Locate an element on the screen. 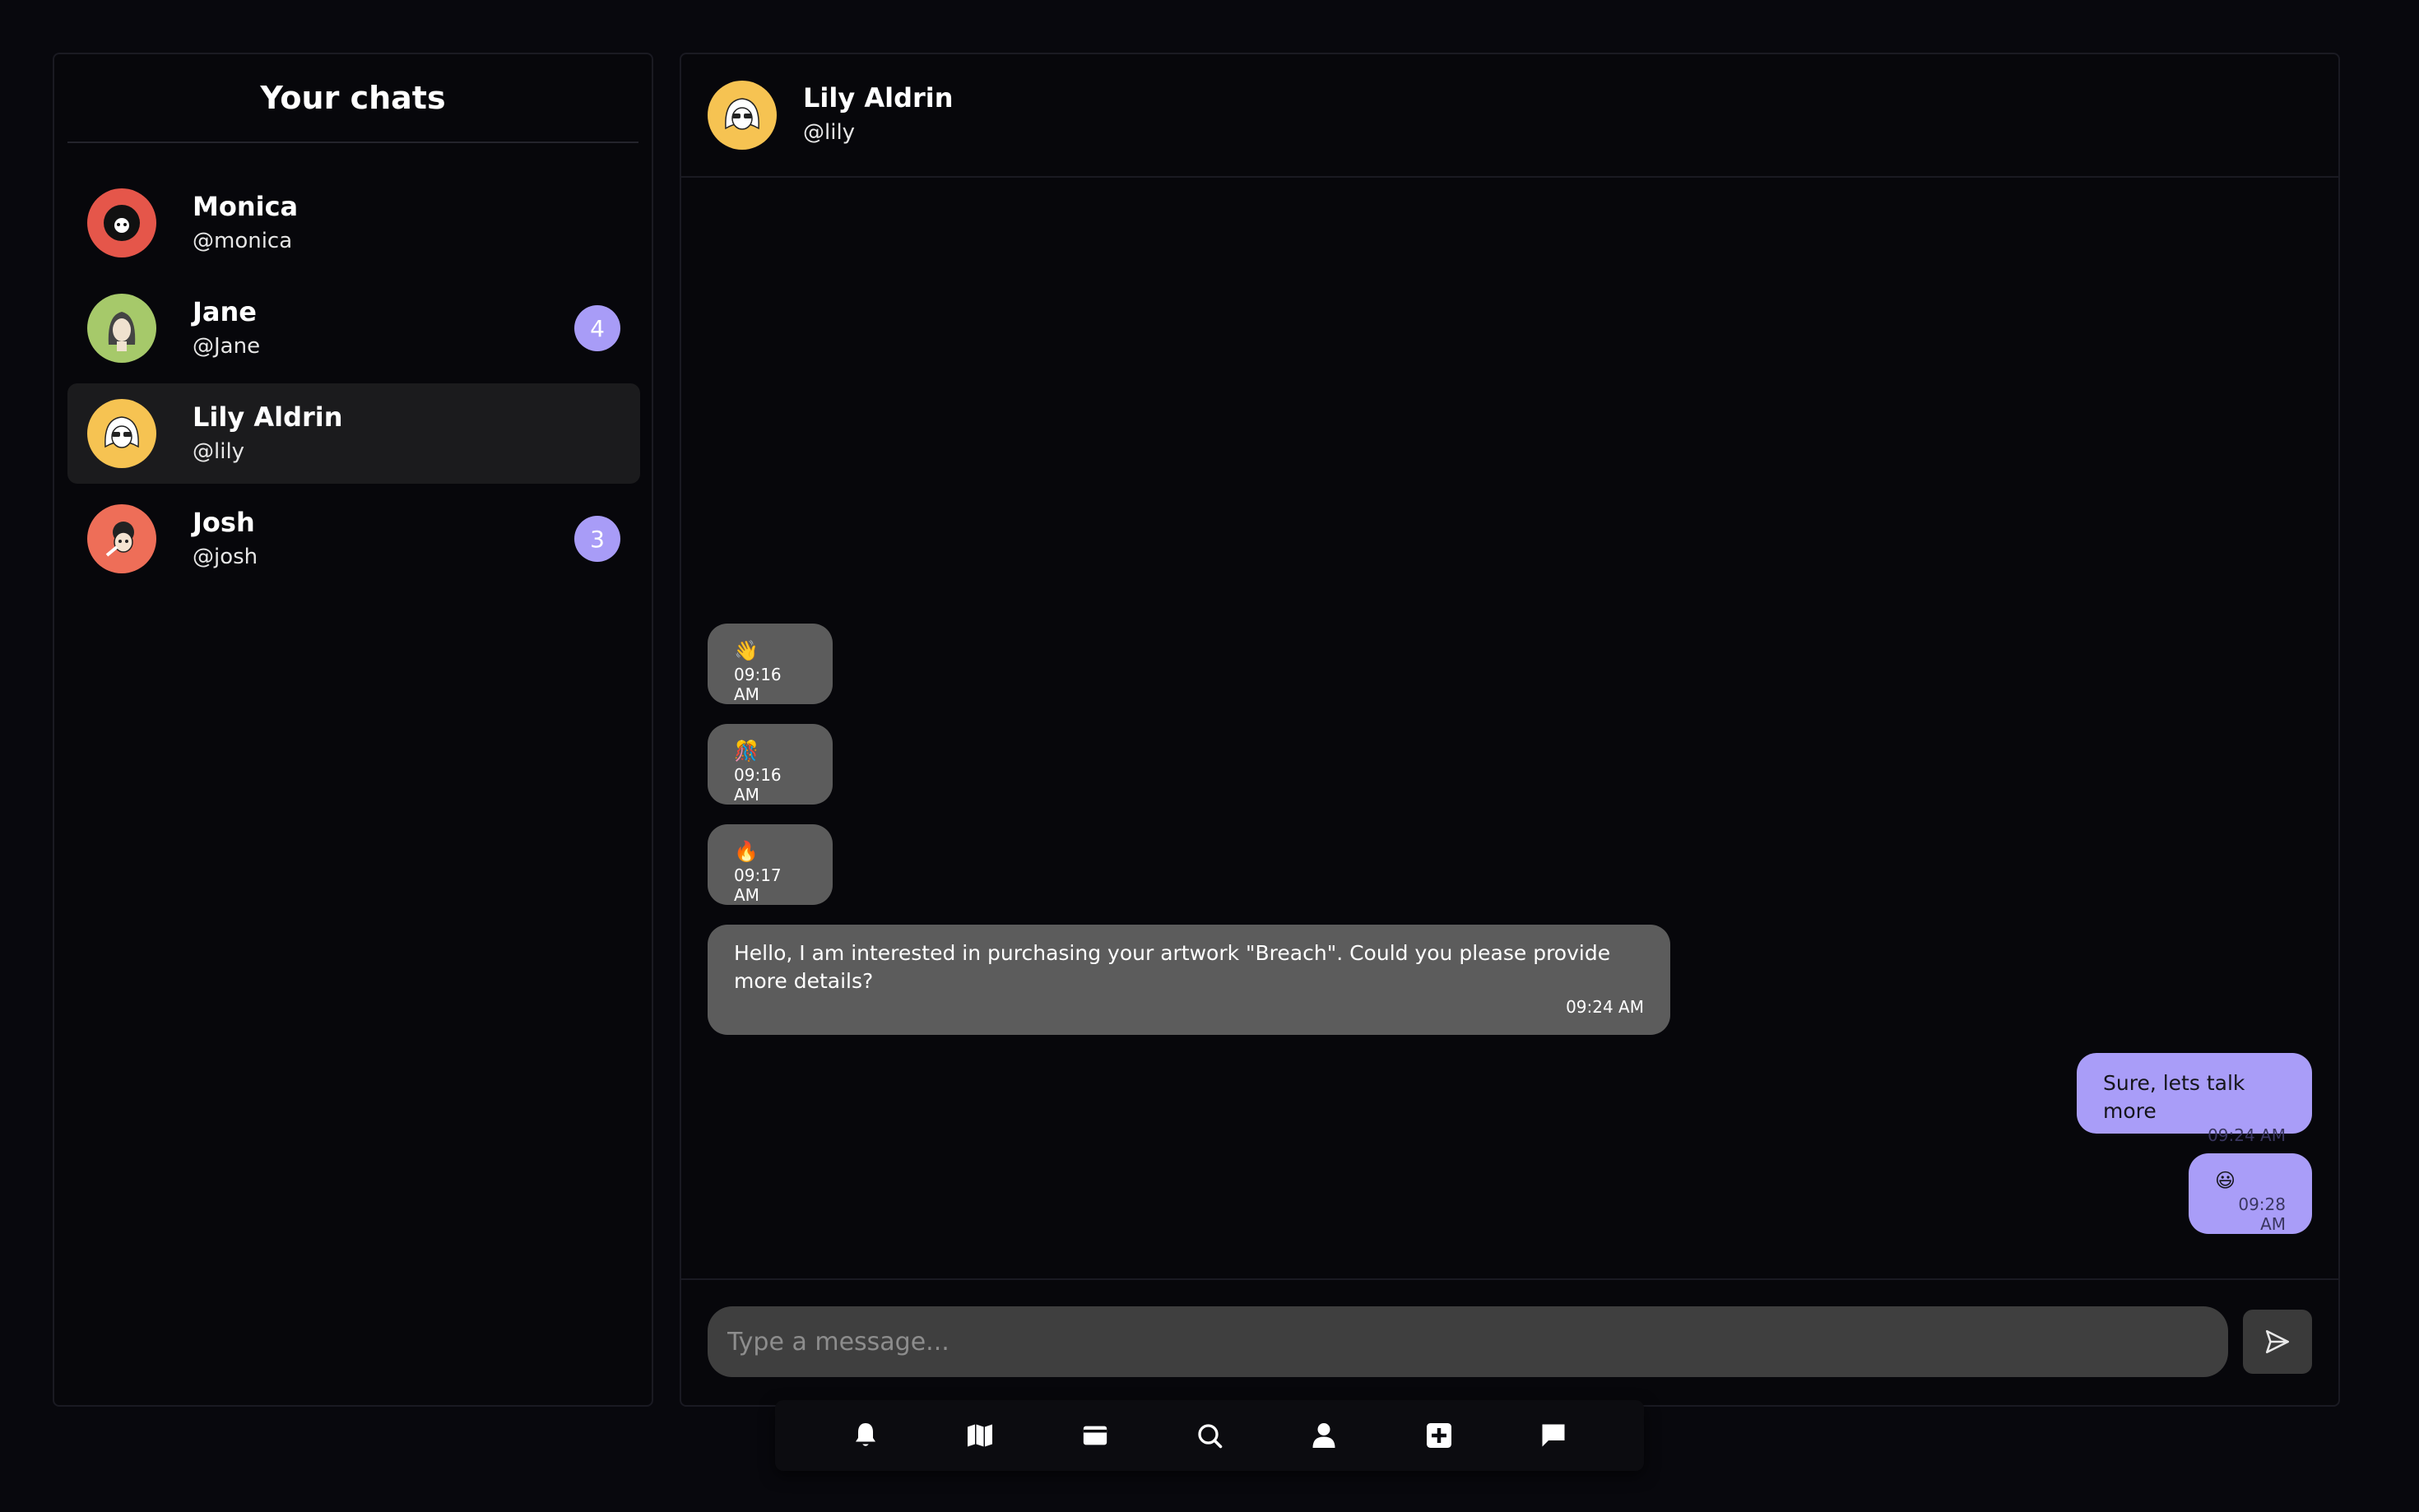 This screenshot has width=2419, height=1512. chat-item-handle: @Jane is located at coordinates (227, 346).